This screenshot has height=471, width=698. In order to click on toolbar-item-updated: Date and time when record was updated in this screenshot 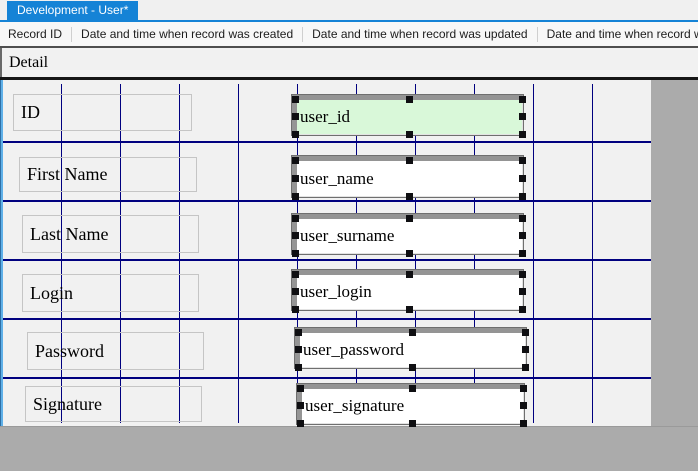, I will do `click(419, 34)`.